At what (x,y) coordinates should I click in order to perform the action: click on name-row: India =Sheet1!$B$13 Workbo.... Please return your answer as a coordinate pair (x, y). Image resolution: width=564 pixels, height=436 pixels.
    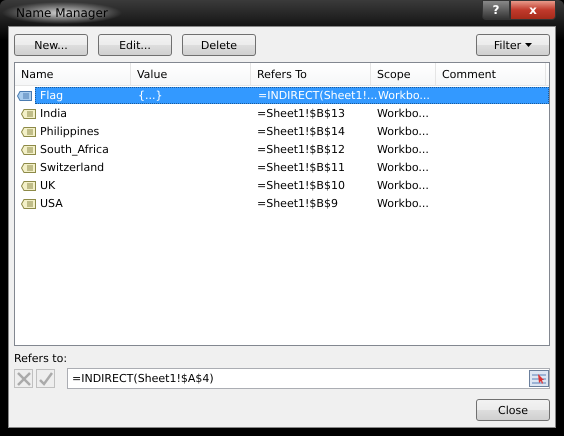
    Looking at the image, I should click on (282, 113).